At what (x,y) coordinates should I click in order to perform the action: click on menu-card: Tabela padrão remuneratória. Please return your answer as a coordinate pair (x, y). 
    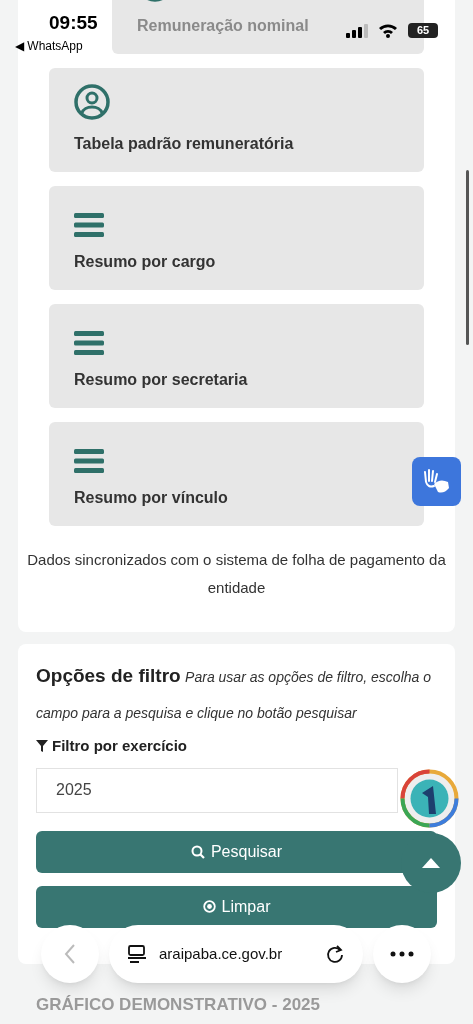
    Looking at the image, I should click on (236, 120).